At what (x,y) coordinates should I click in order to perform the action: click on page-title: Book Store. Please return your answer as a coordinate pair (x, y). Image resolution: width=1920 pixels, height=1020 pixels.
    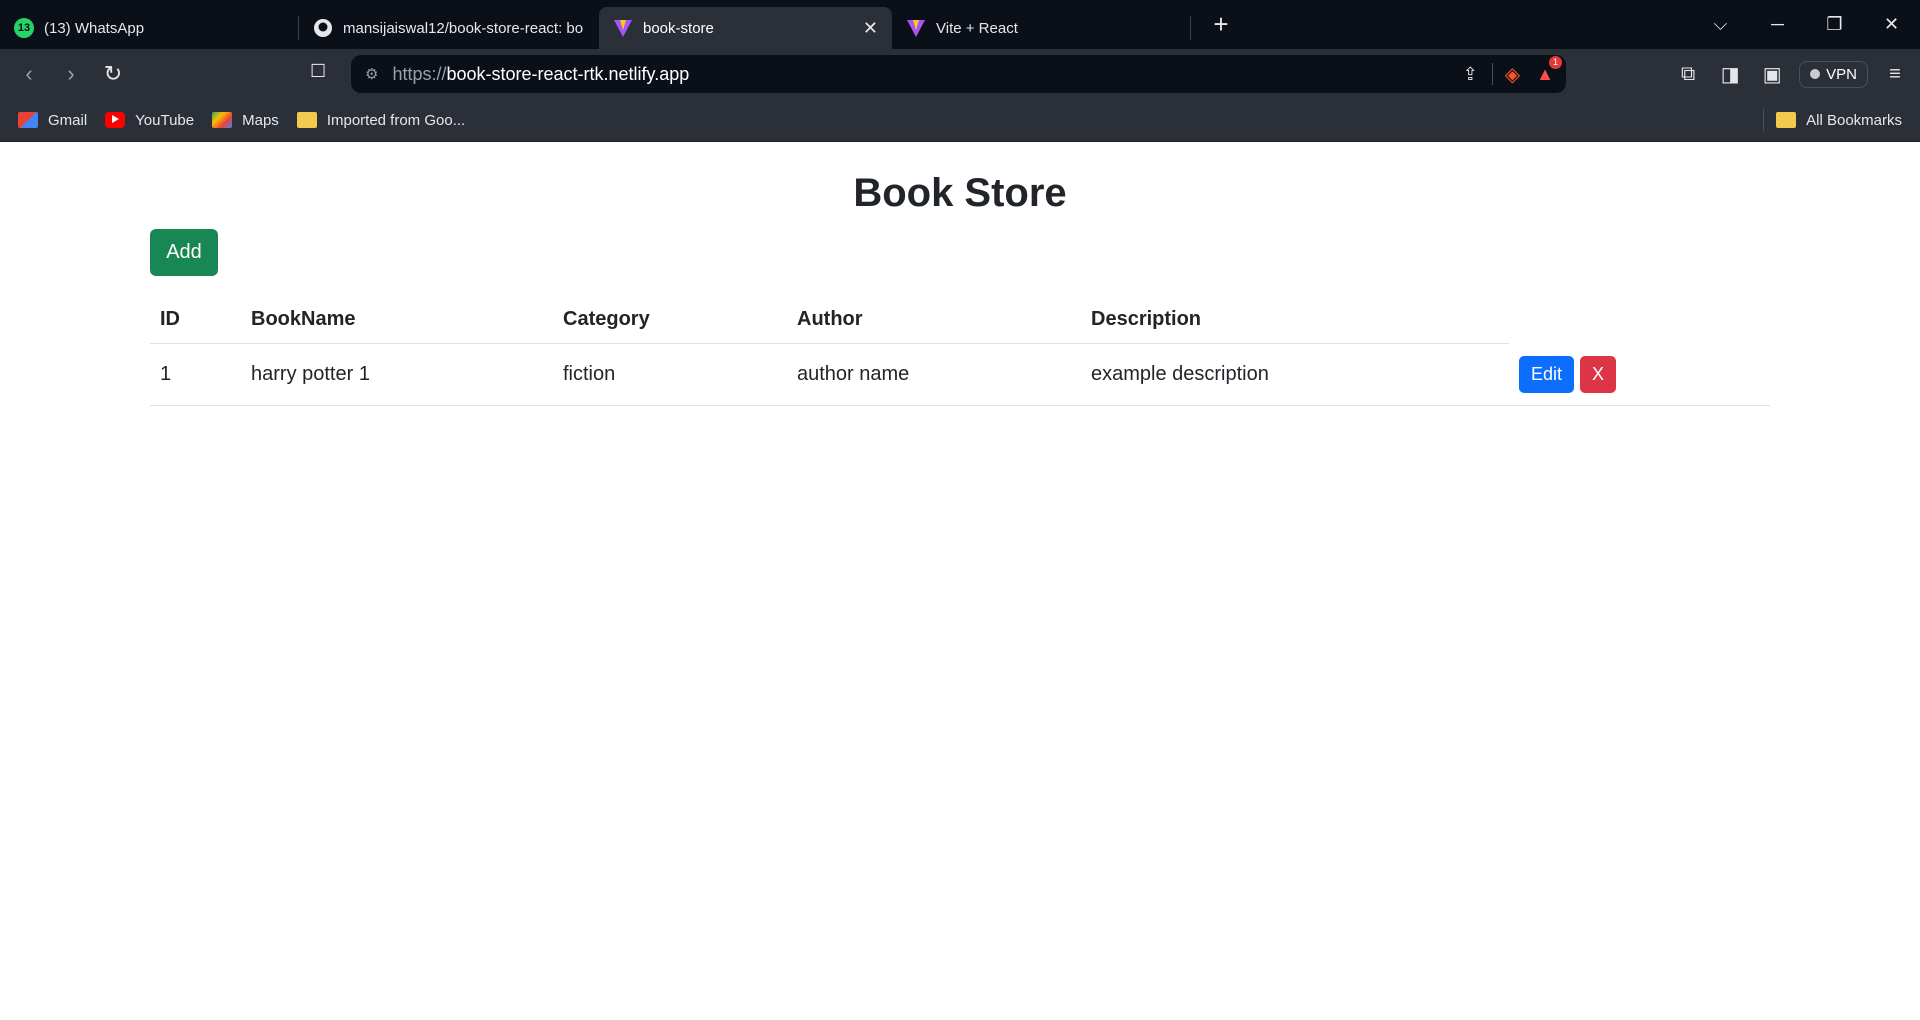
    Looking at the image, I should click on (960, 193).